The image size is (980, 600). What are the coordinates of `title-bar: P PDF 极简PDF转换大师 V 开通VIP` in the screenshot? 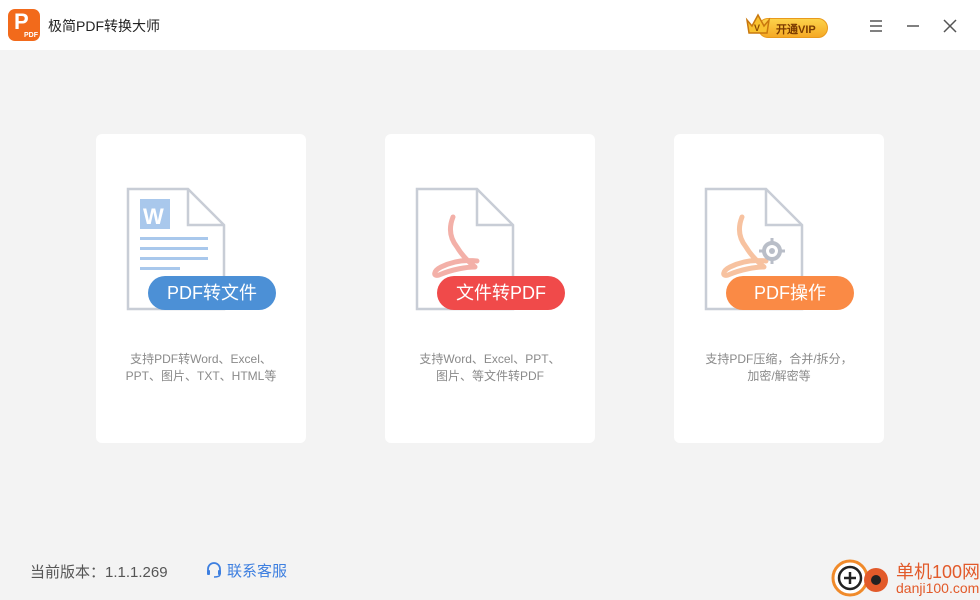 It's located at (490, 25).